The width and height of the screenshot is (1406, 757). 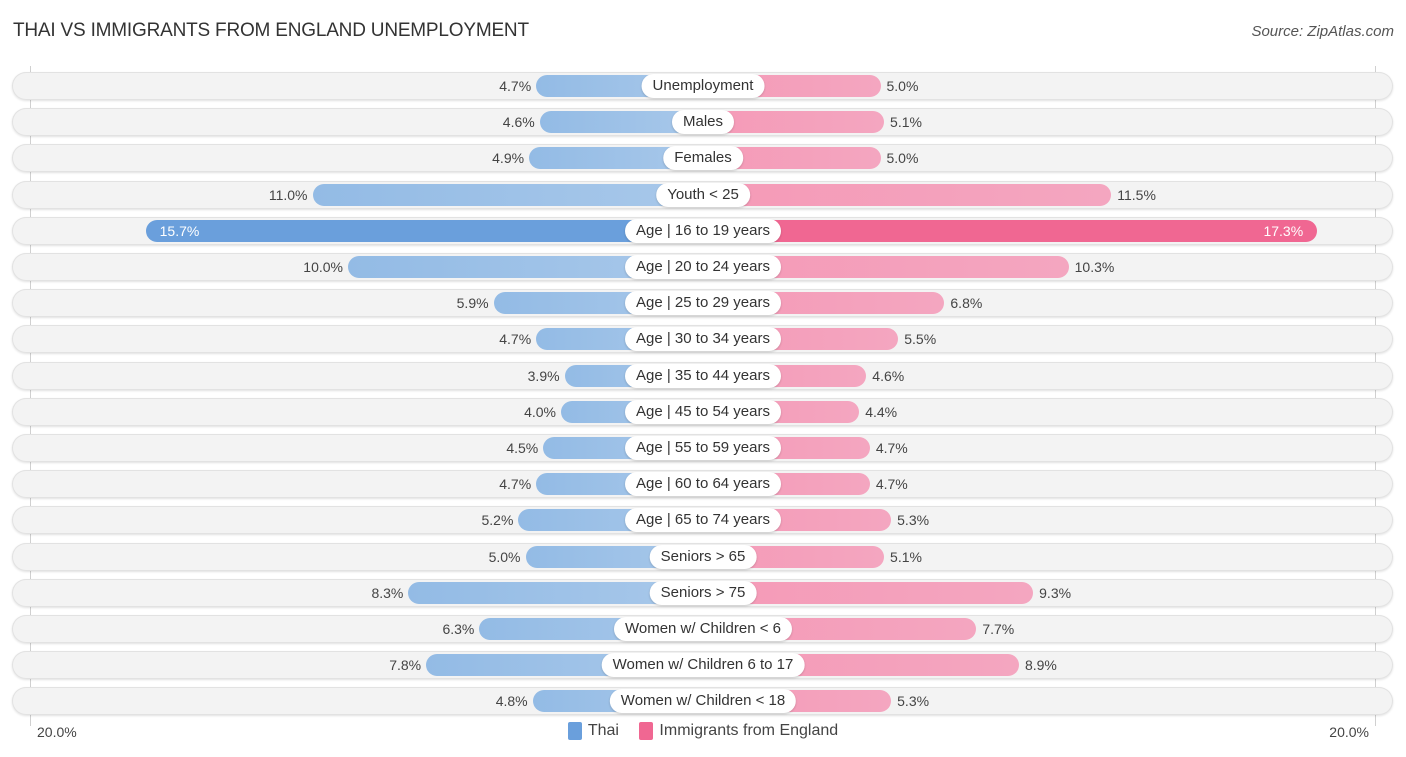 What do you see at coordinates (703, 303) in the screenshot?
I see `category-label: Age | 25 to 29 years` at bounding box center [703, 303].